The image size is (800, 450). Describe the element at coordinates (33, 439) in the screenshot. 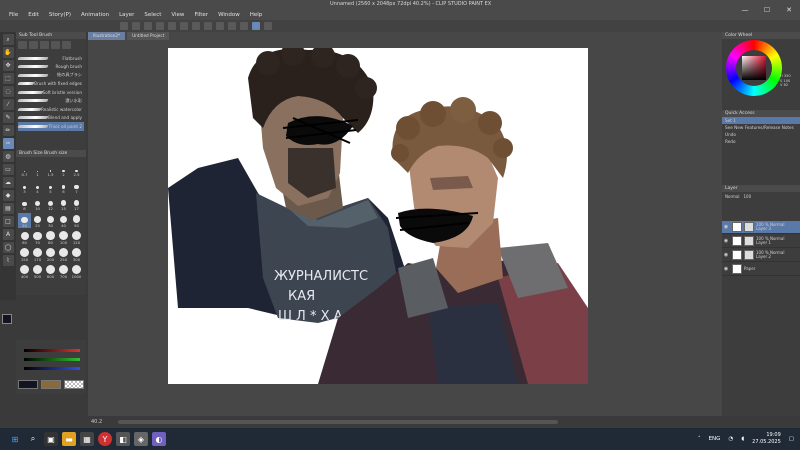

I see `search-icon: ⌕` at that location.